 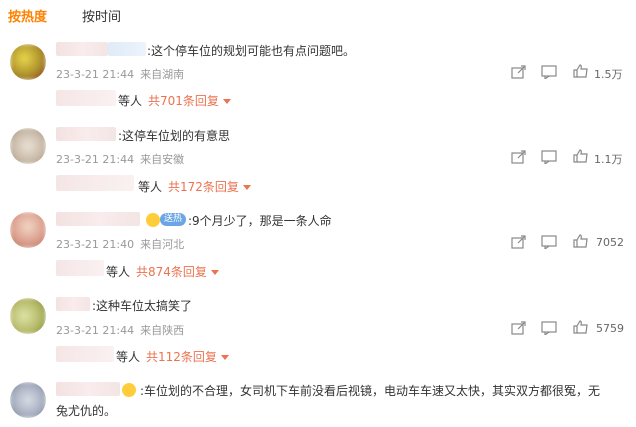 I want to click on tab-time: 按时间, so click(x=101, y=15).